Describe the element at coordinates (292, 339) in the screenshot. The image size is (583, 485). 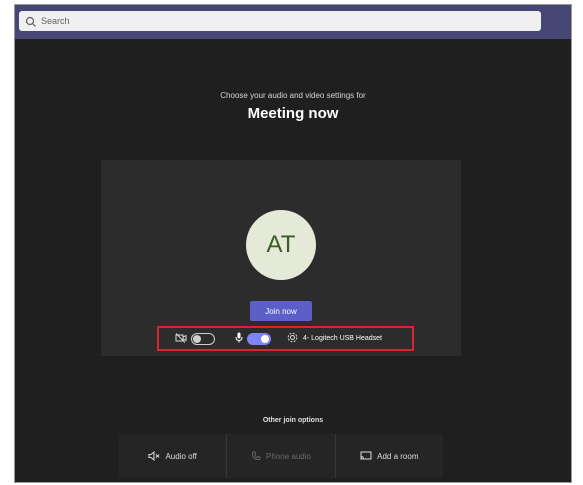
I see `gear-icon` at that location.